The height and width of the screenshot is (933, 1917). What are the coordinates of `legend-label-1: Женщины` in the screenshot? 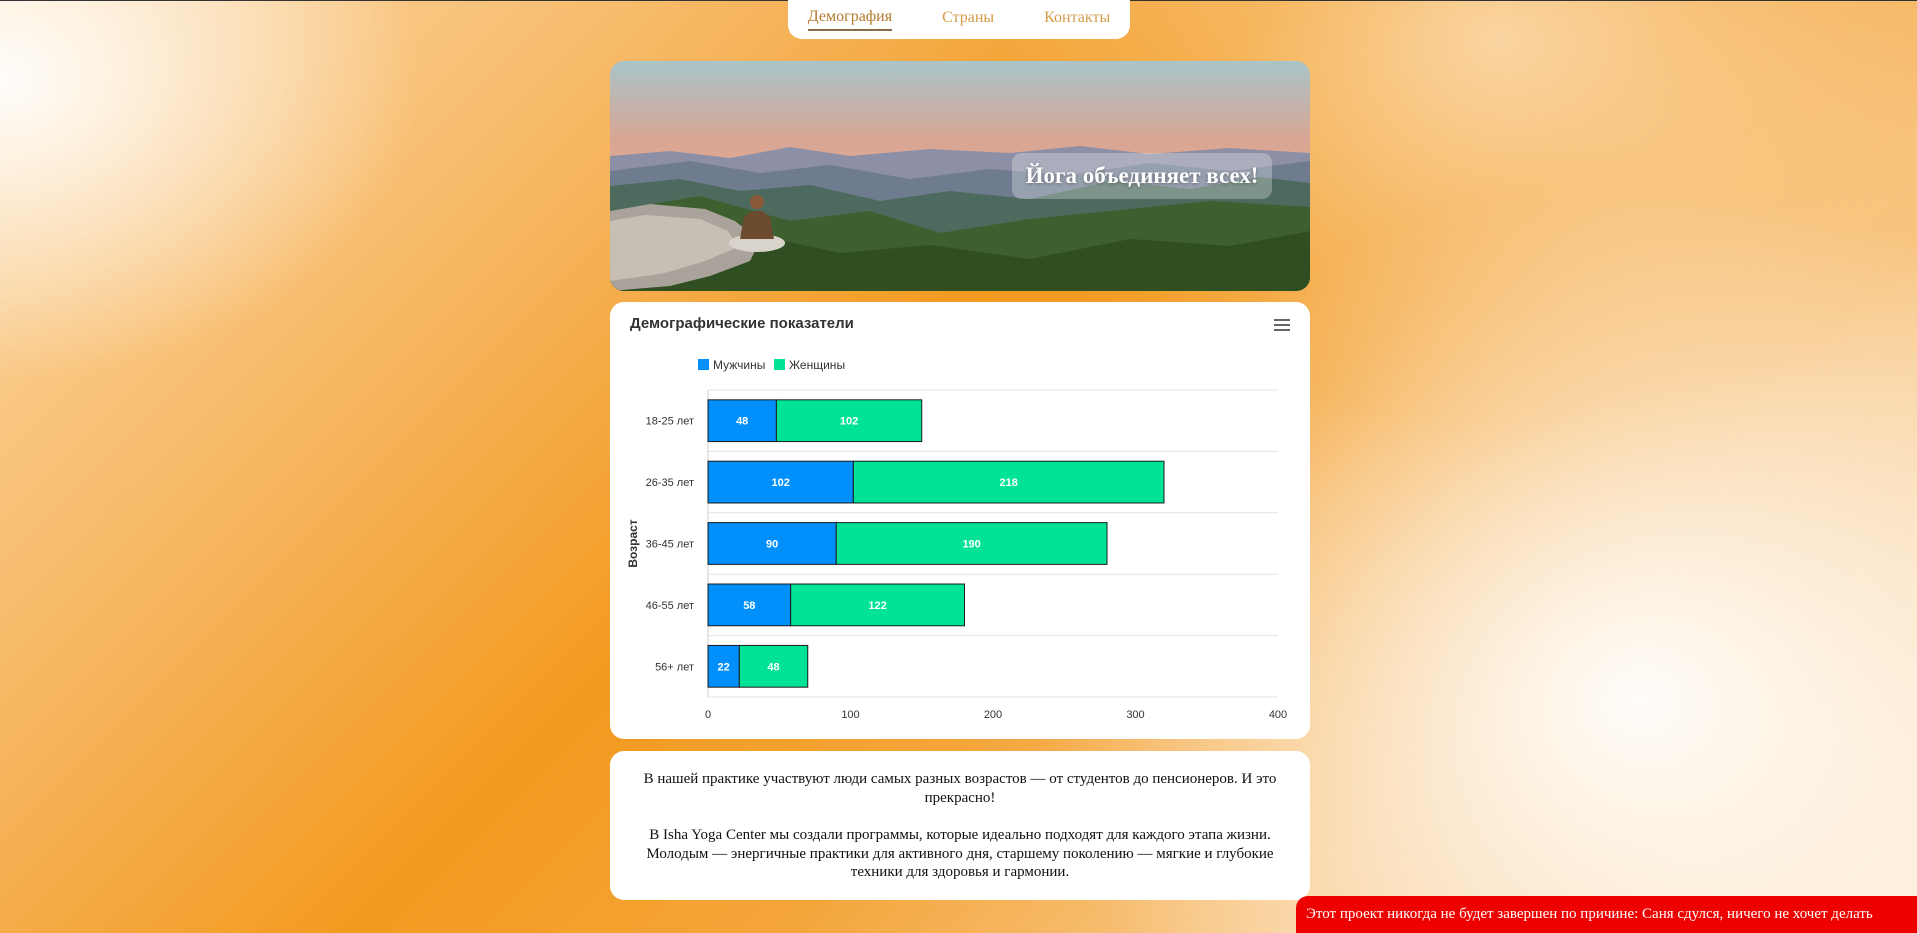 It's located at (817, 365).